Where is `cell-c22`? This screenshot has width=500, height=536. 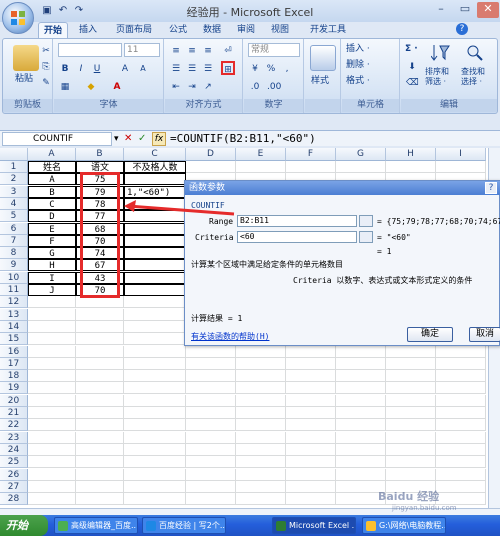 cell-c22 is located at coordinates (155, 425).